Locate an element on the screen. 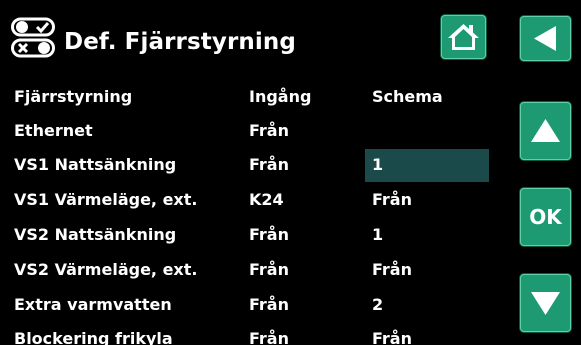 This screenshot has width=581, height=345. table-row: VS2 Värmeläge, ext. Från Från is located at coordinates (252, 270).